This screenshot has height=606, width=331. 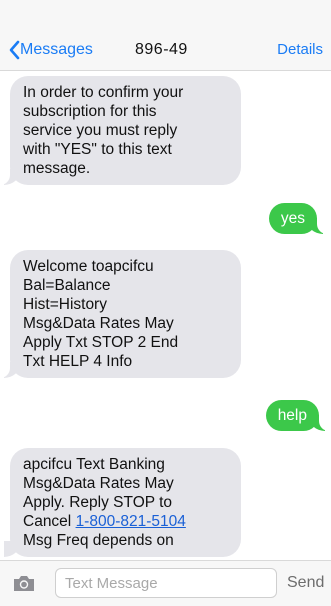 What do you see at coordinates (305, 583) in the screenshot?
I see `send-button: Send` at bounding box center [305, 583].